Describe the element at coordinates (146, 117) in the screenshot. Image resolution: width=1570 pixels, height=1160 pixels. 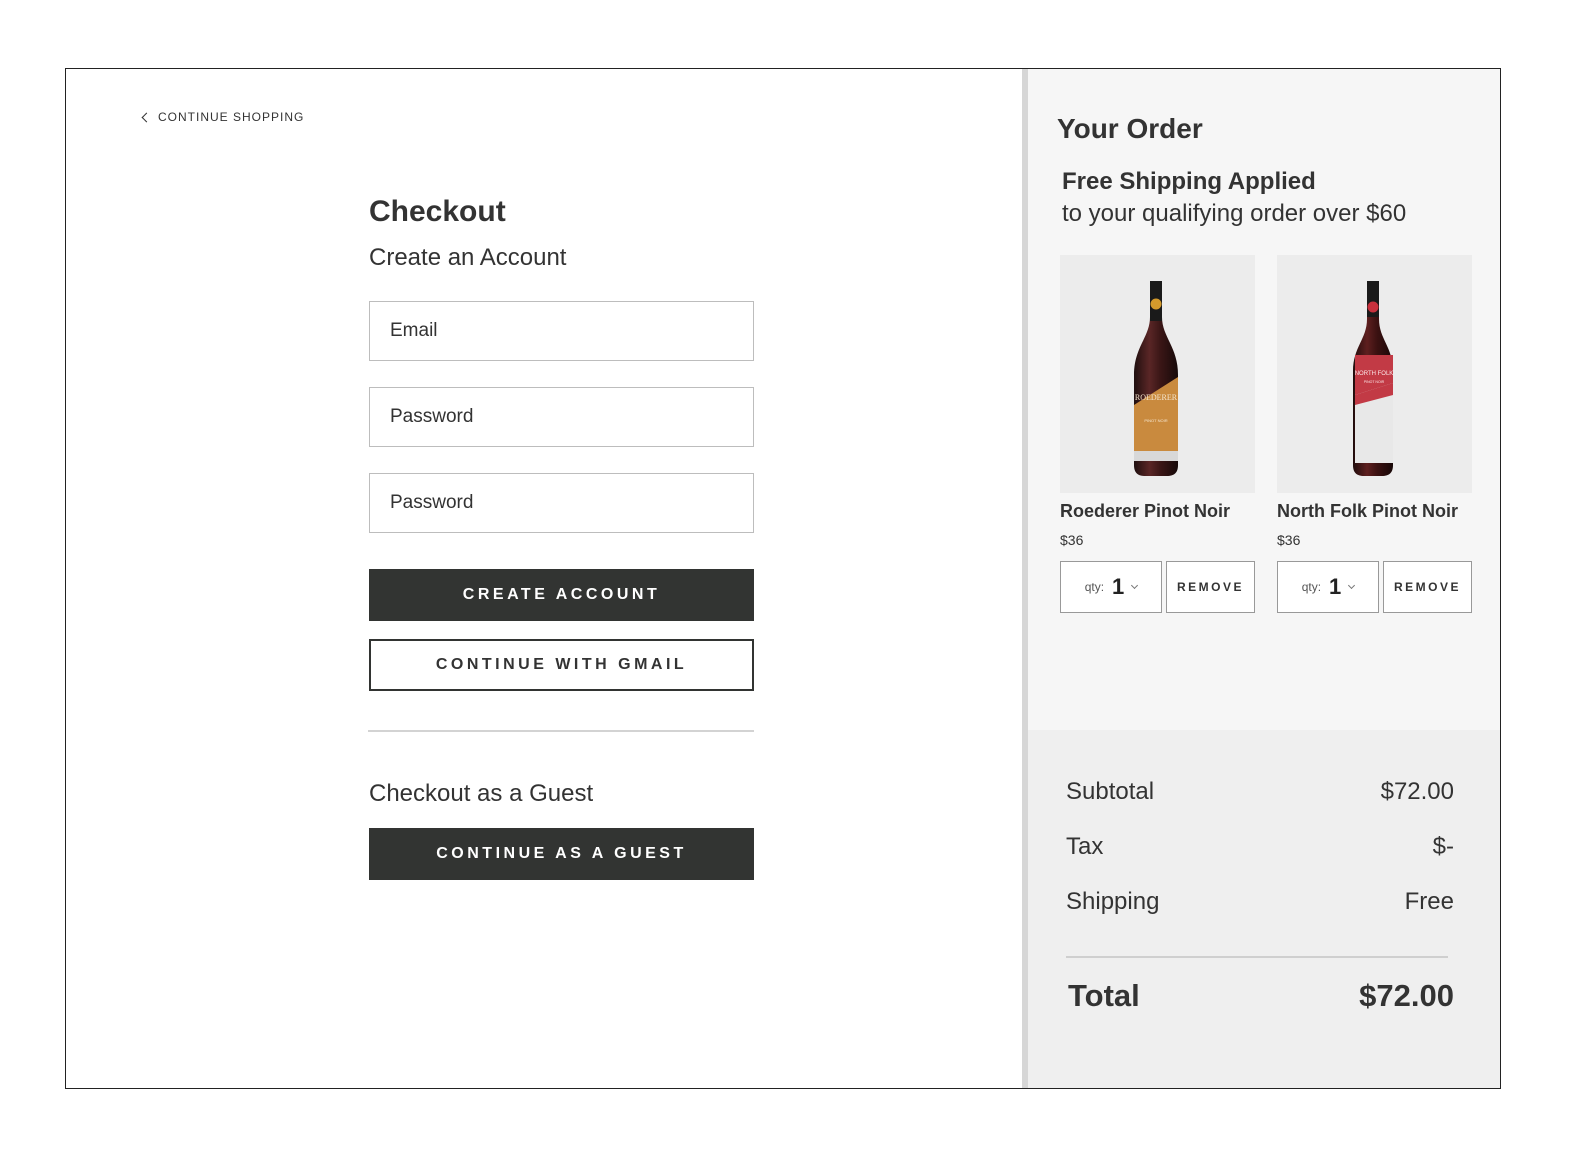
I see `chevron-left-icon` at that location.